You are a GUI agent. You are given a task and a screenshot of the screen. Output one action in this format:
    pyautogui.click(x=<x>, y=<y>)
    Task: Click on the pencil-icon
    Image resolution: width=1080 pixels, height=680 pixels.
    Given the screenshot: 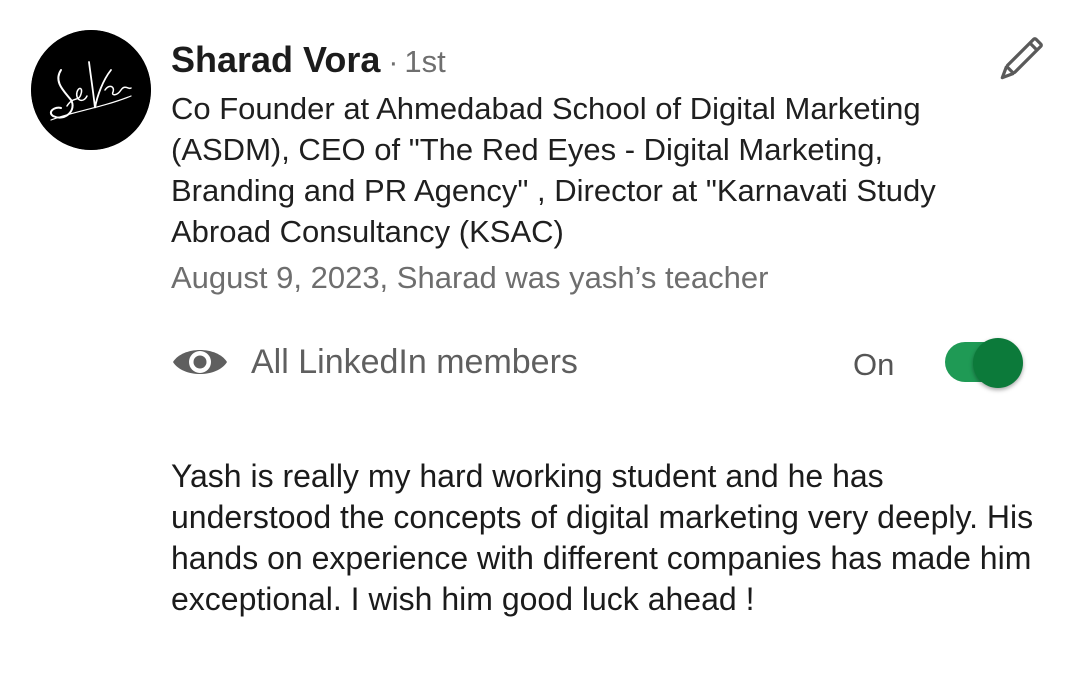 What is the action you would take?
    pyautogui.click(x=1021, y=58)
    